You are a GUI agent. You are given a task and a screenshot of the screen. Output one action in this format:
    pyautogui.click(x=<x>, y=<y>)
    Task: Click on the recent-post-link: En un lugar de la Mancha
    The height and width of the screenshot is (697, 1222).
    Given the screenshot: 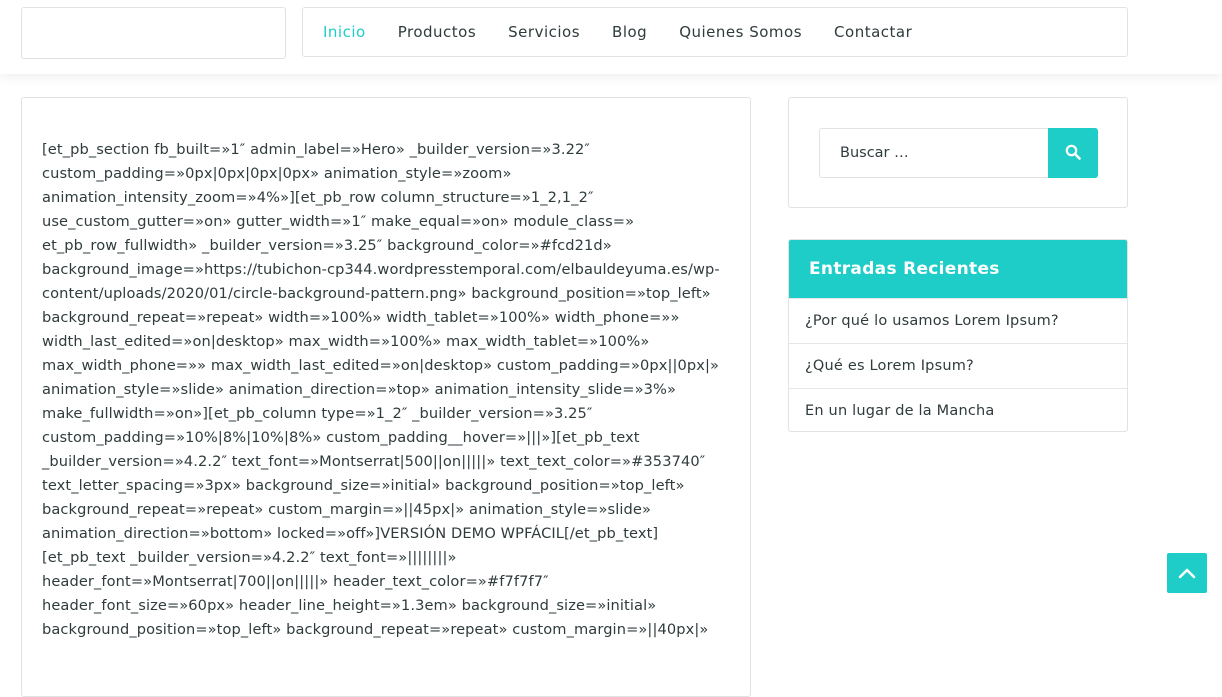 What is the action you would take?
    pyautogui.click(x=958, y=409)
    